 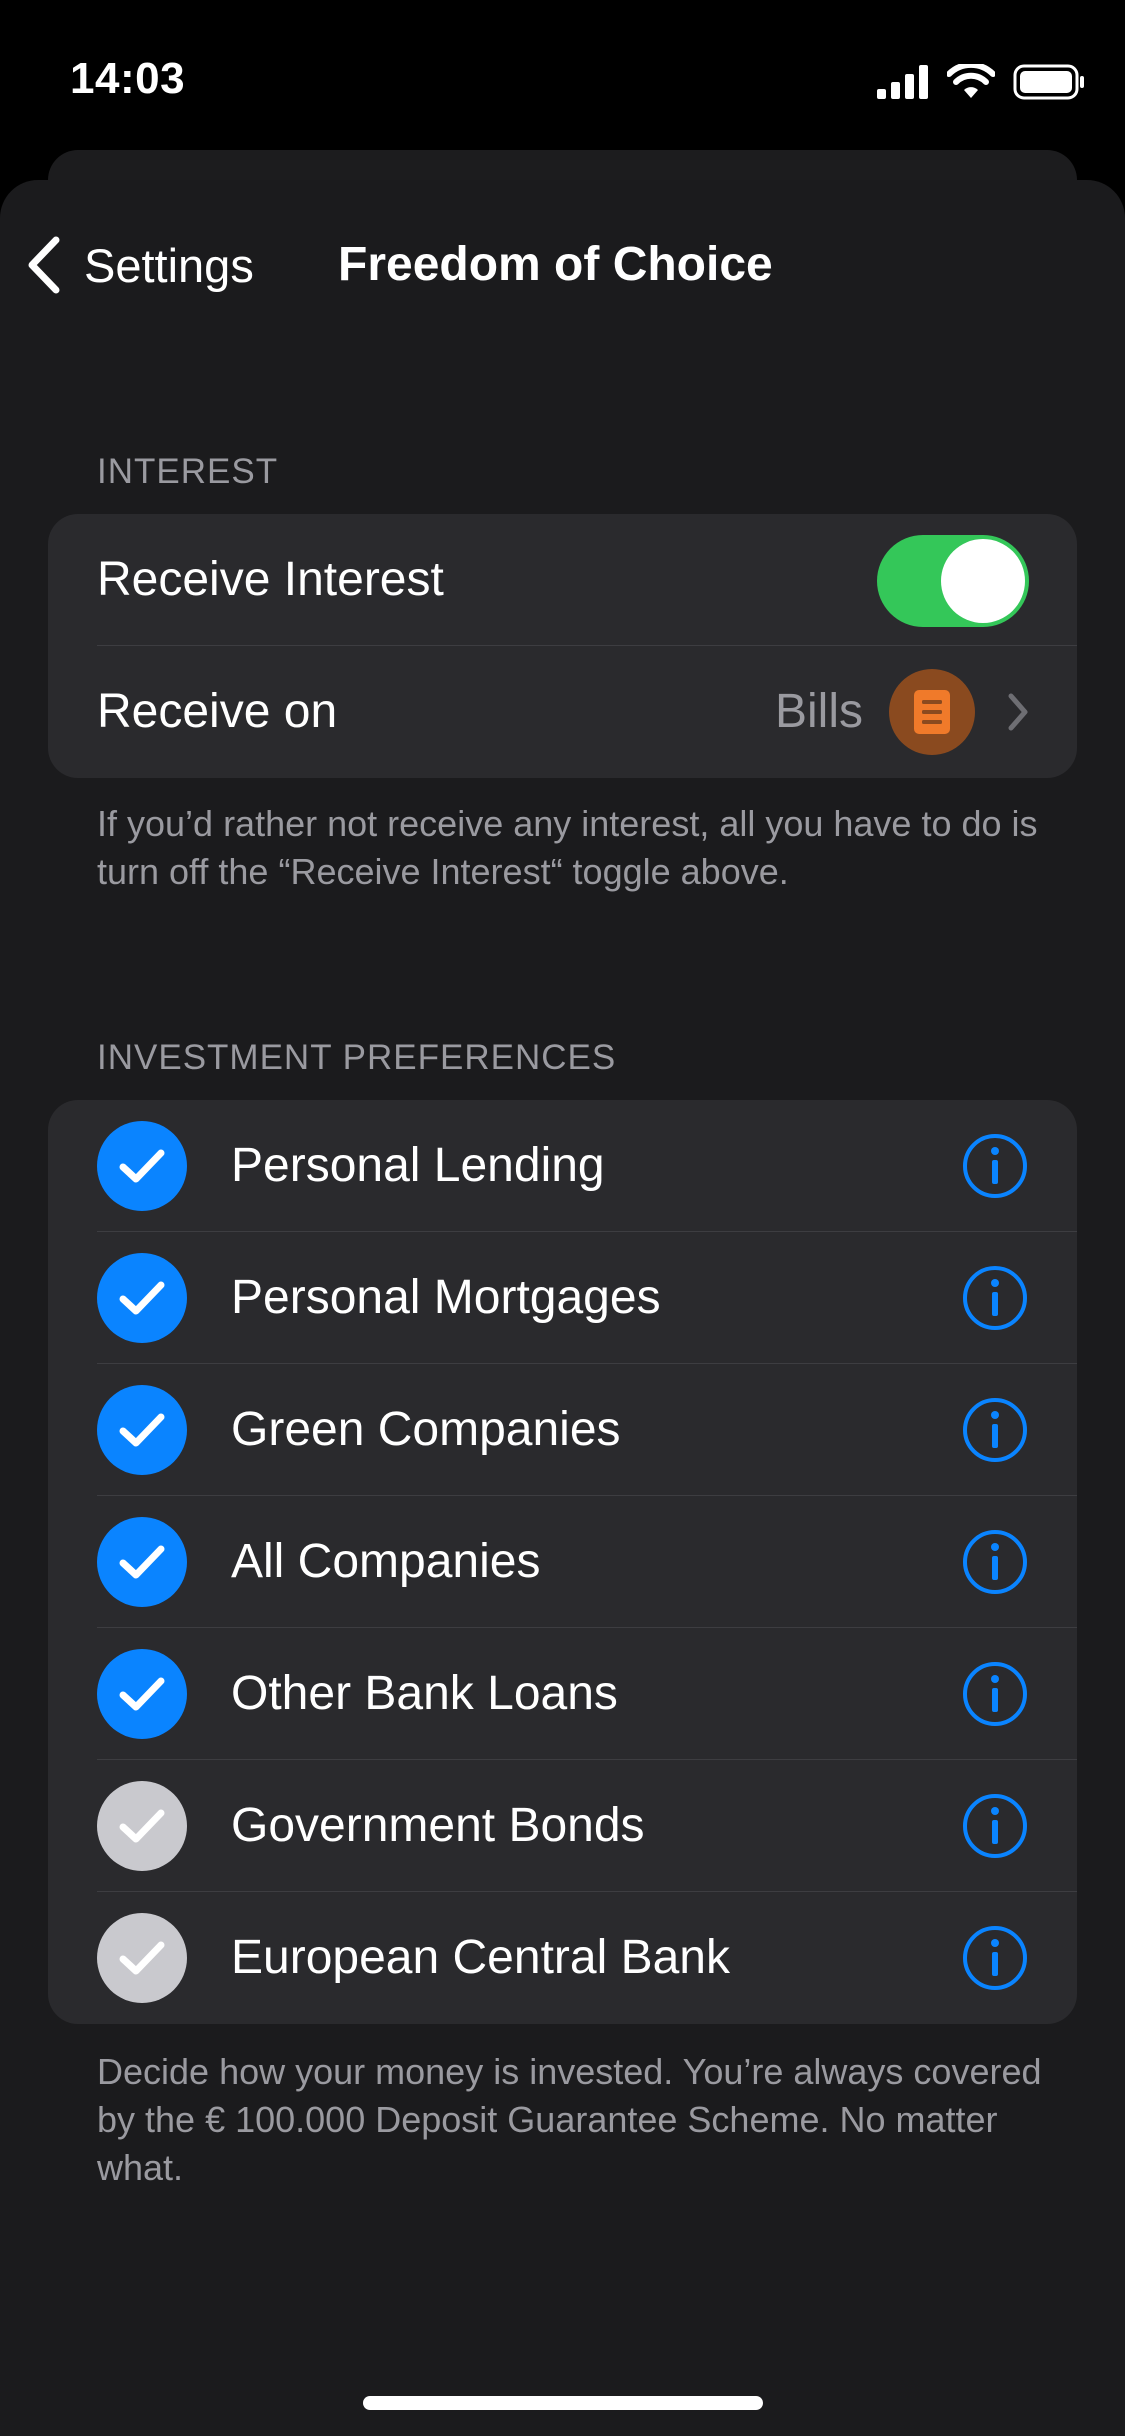 I want to click on status-time: 14:03, so click(x=128, y=78).